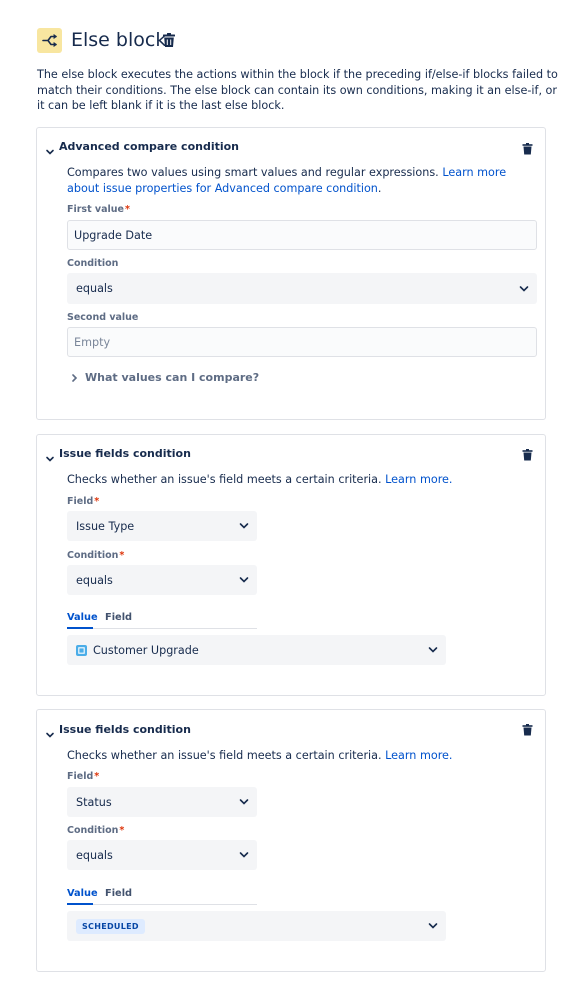  Describe the element at coordinates (256, 926) in the screenshot. I see `value-select: SCHEDULED` at that location.